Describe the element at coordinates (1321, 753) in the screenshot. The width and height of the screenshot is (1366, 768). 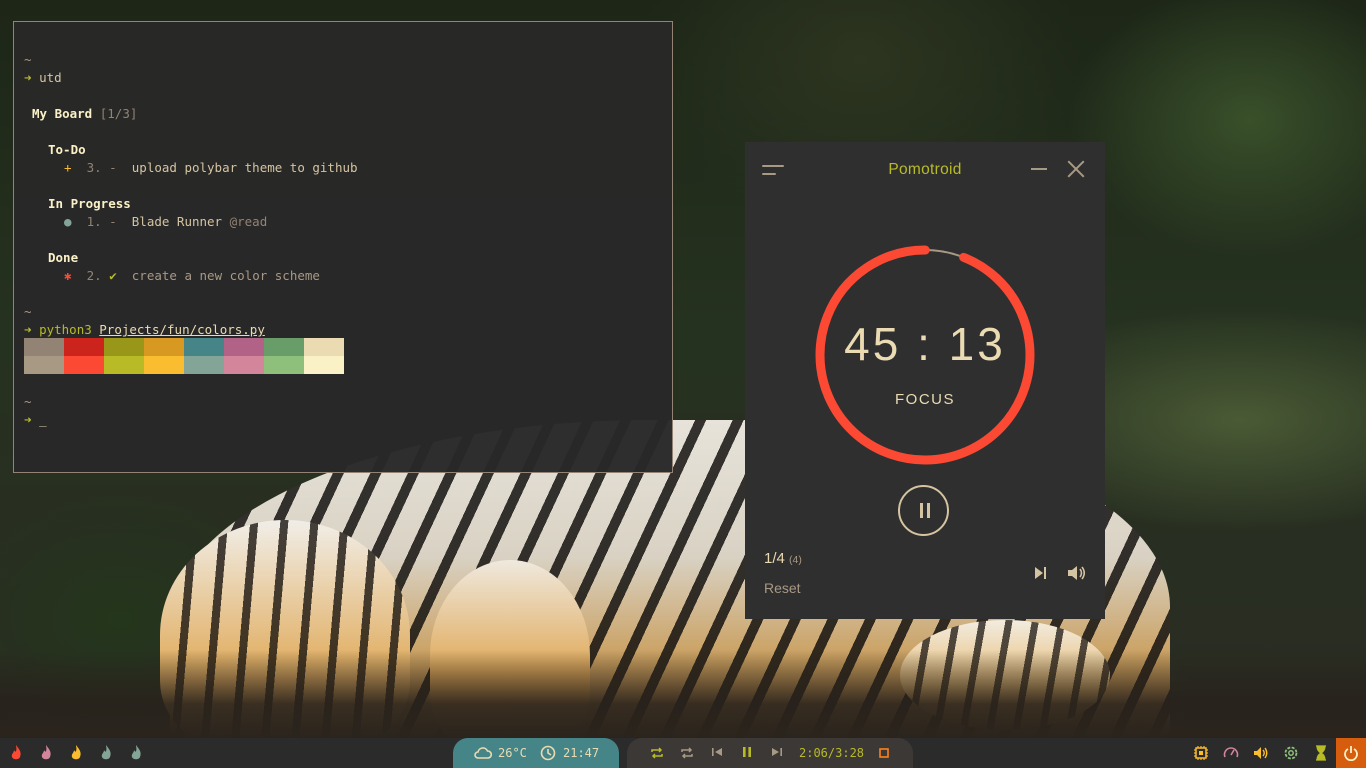
I see `hourglass-icon` at that location.